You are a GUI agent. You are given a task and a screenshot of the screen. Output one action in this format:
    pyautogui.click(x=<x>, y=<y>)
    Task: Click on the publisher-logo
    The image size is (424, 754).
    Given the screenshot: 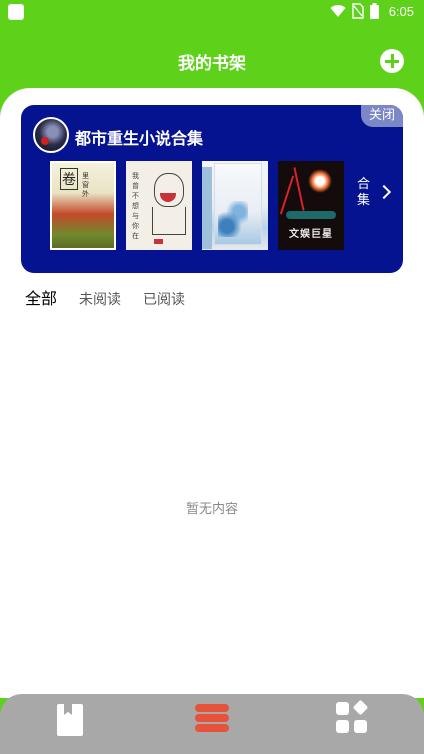 What is the action you would take?
    pyautogui.click(x=158, y=241)
    